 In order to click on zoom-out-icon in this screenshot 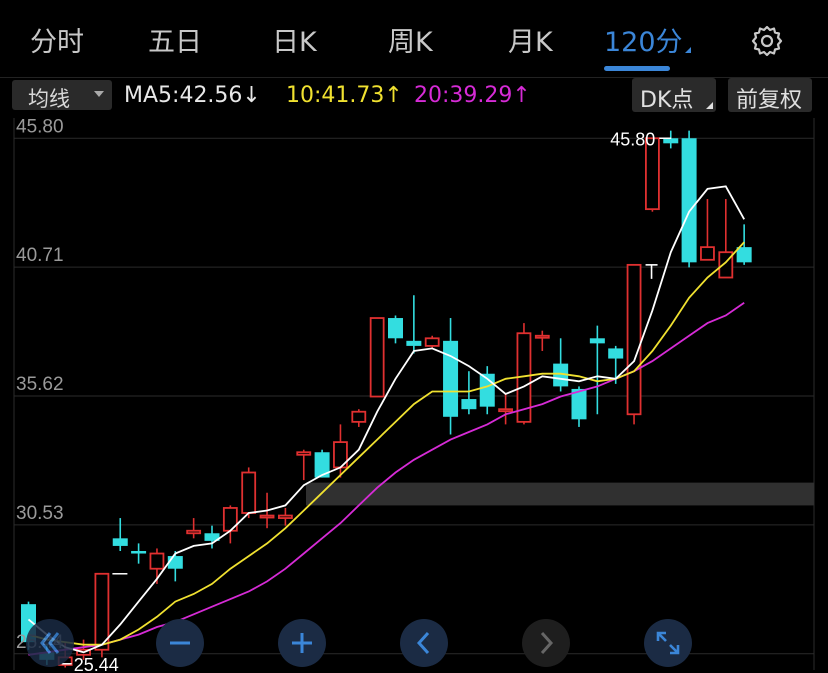, I will do `click(180, 643)`.